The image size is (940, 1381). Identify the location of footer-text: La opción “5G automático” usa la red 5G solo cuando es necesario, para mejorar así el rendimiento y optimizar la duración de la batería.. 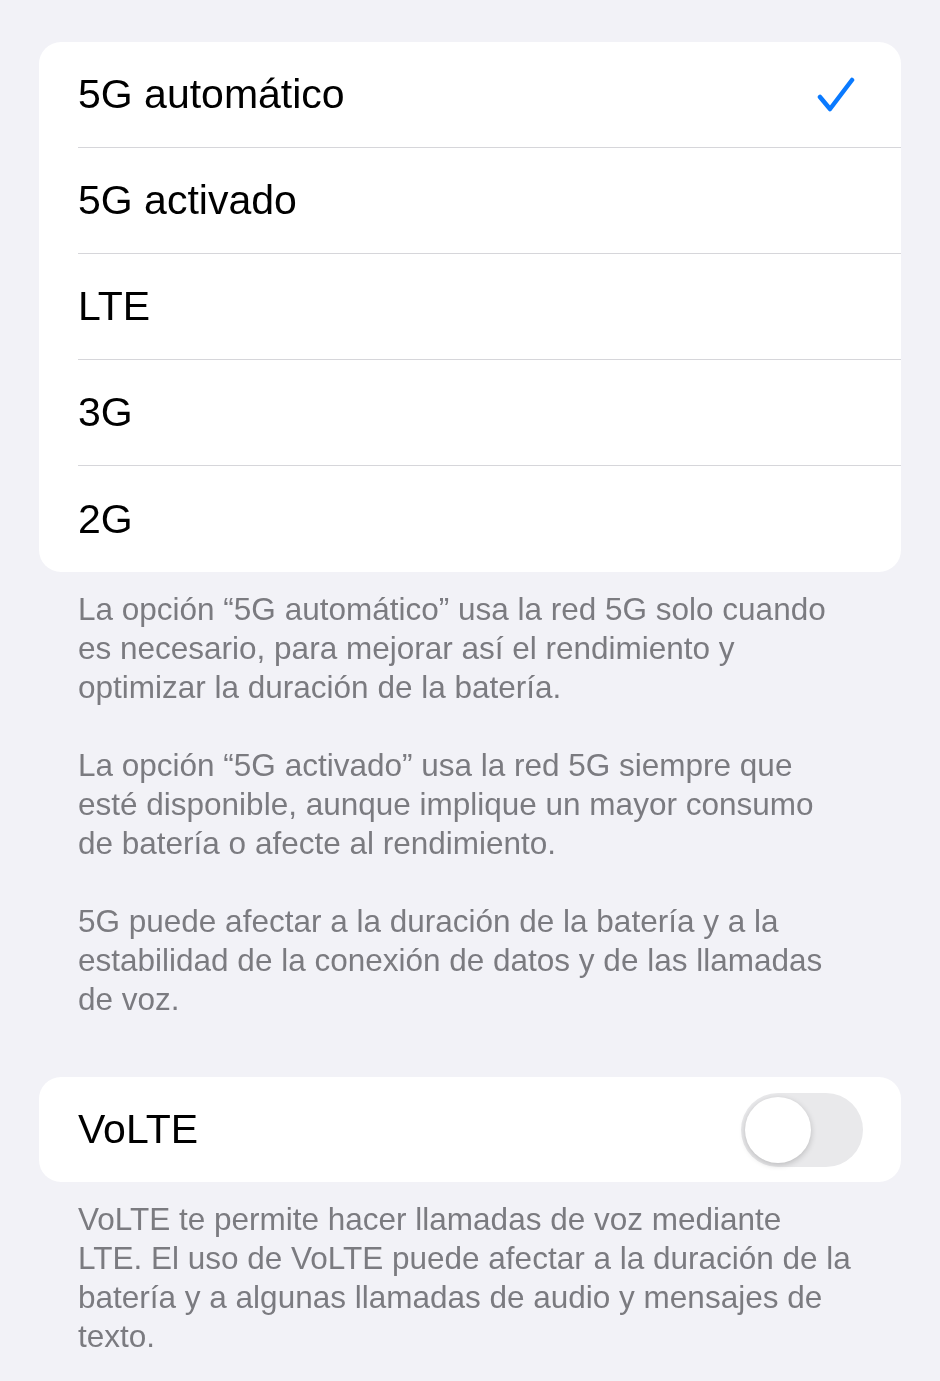
(452, 648).